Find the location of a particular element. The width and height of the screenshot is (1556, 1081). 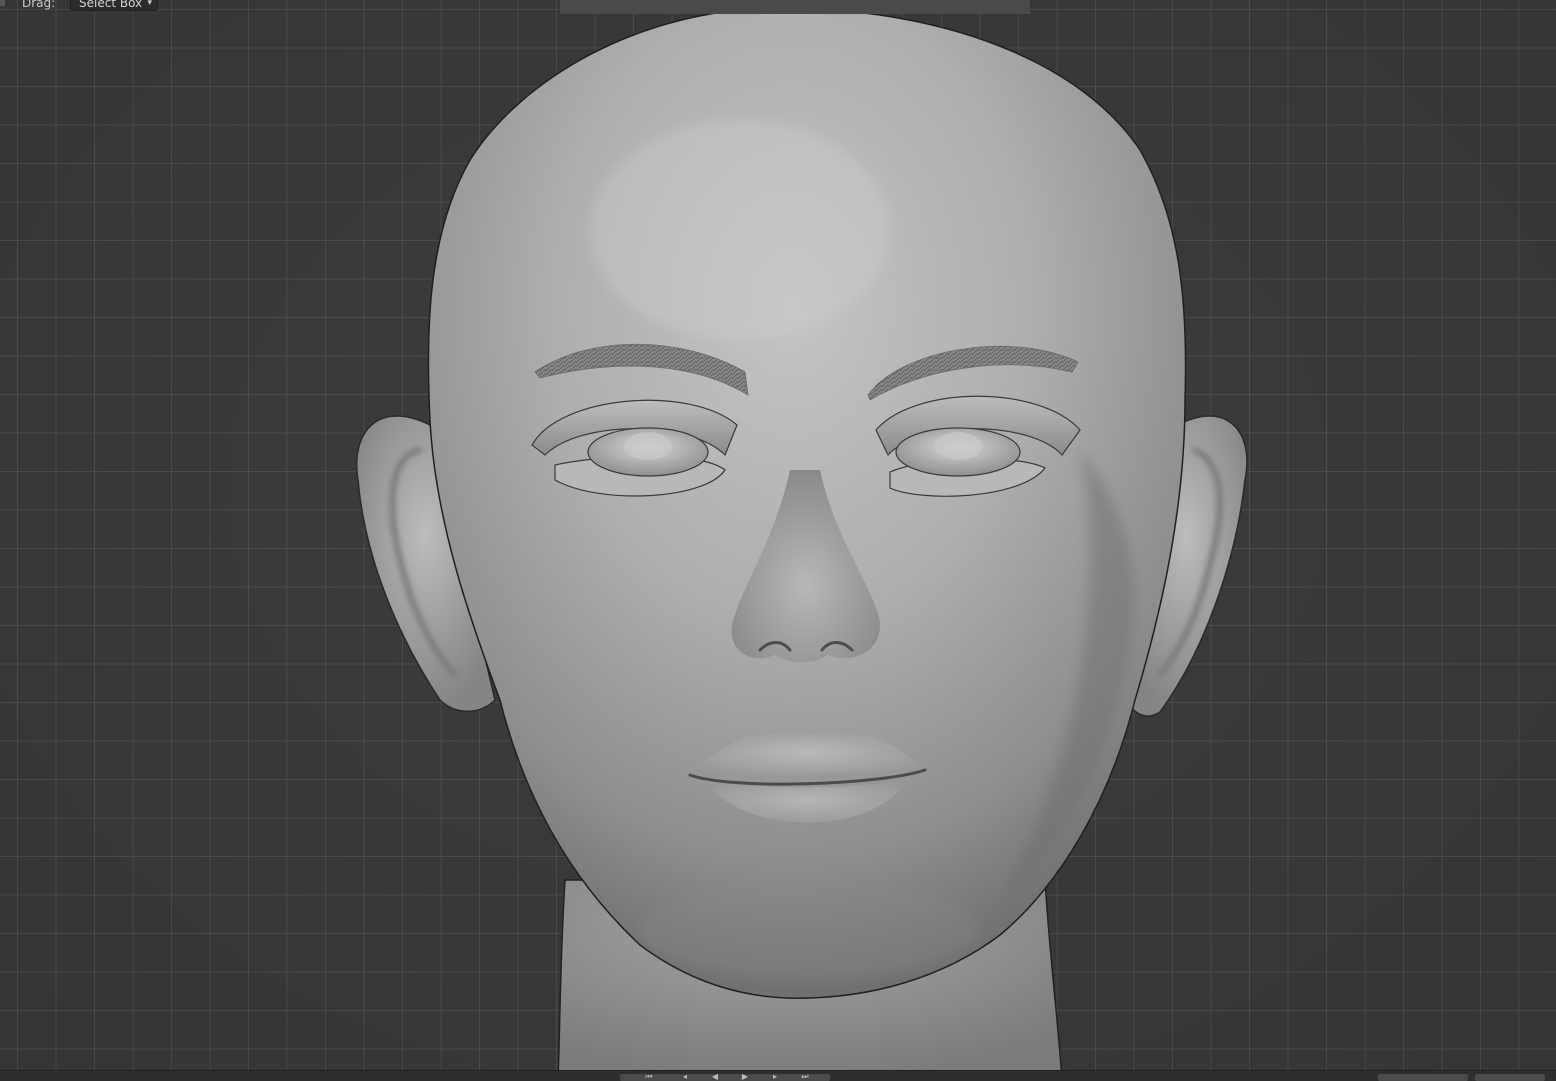

header-center-bar is located at coordinates (795, 7).